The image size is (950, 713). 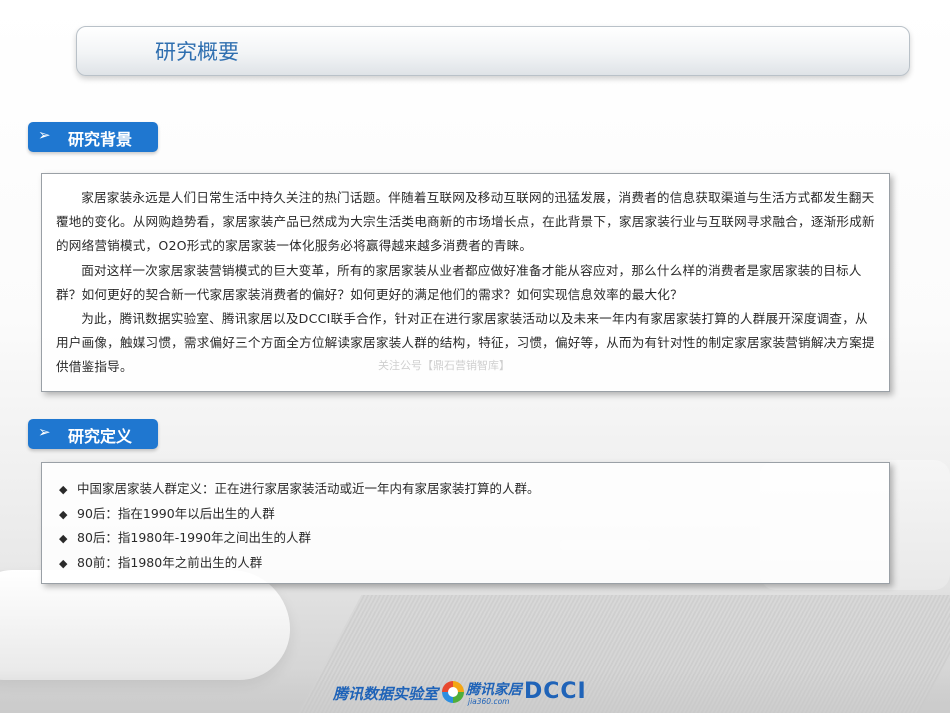 I want to click on bathtub, so click(x=145, y=625).